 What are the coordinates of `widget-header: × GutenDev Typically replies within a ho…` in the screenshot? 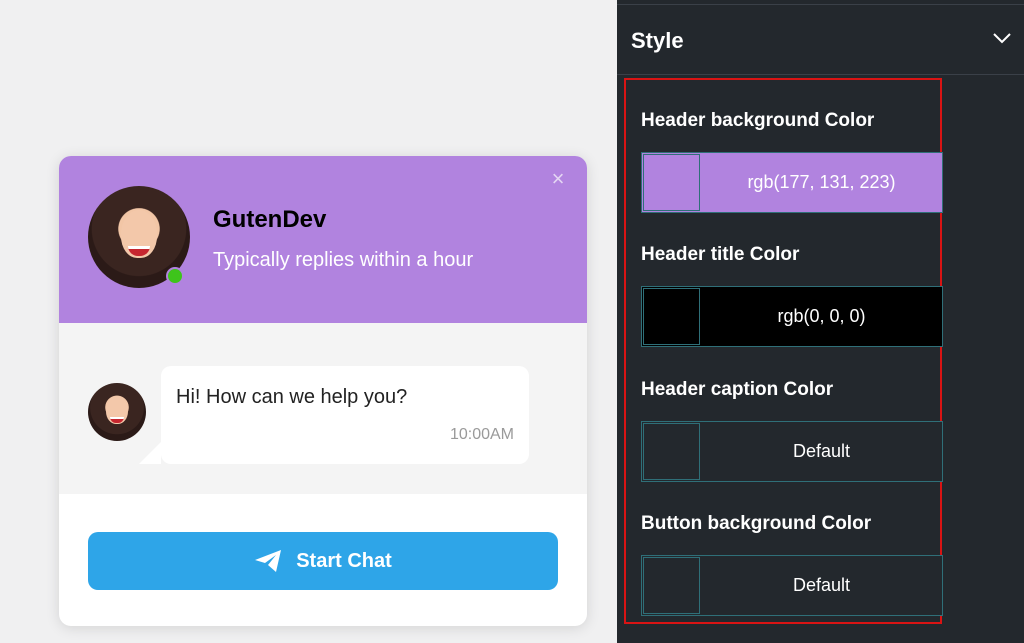 It's located at (323, 239).